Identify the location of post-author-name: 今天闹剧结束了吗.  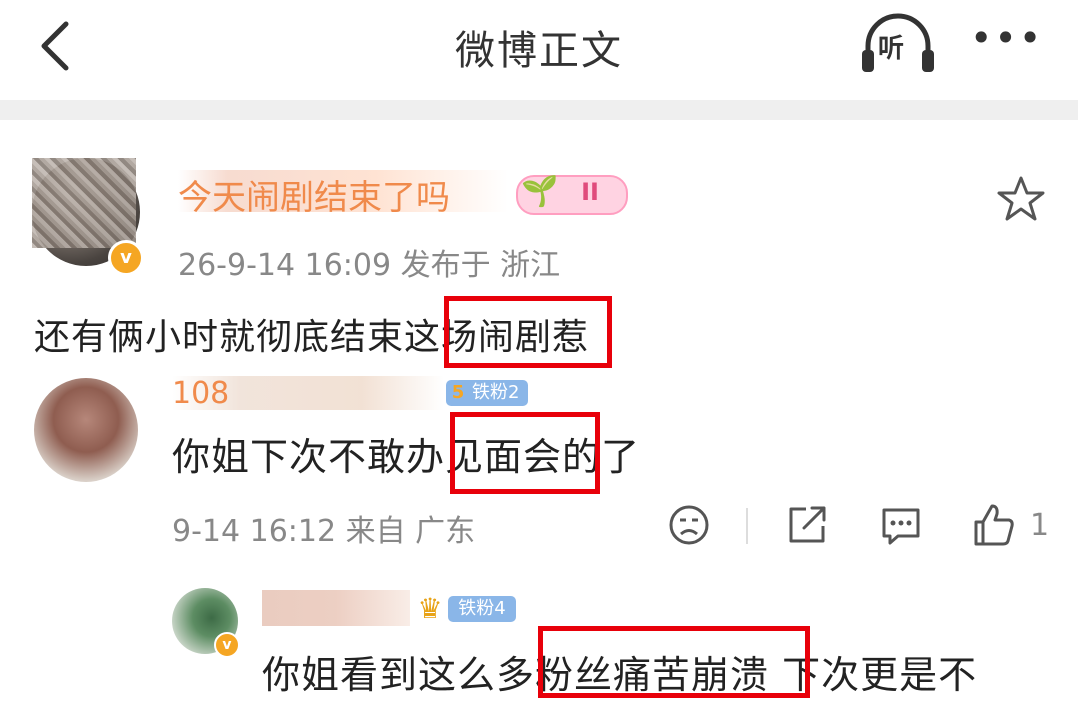
(343, 191).